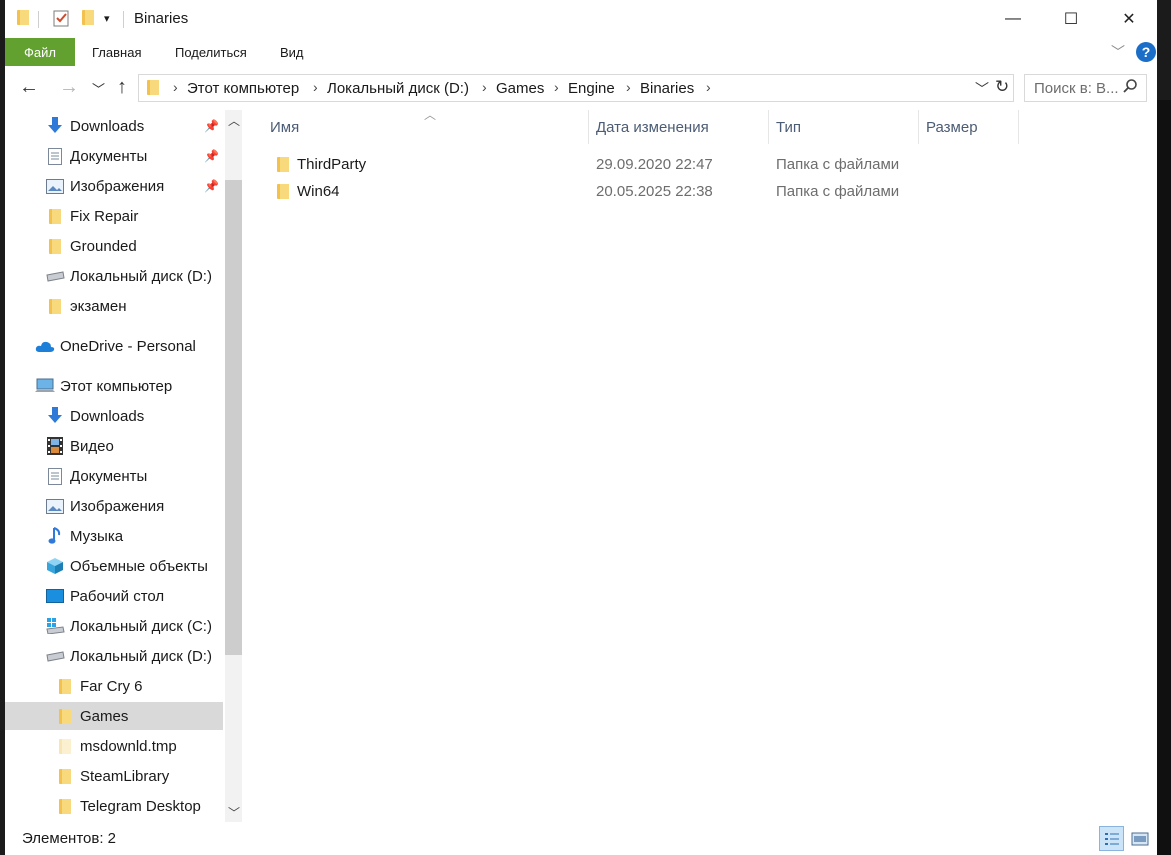 The image size is (1171, 855). Describe the element at coordinates (1118, 52) in the screenshot. I see `expand-ribbon-icon: ﹀` at that location.